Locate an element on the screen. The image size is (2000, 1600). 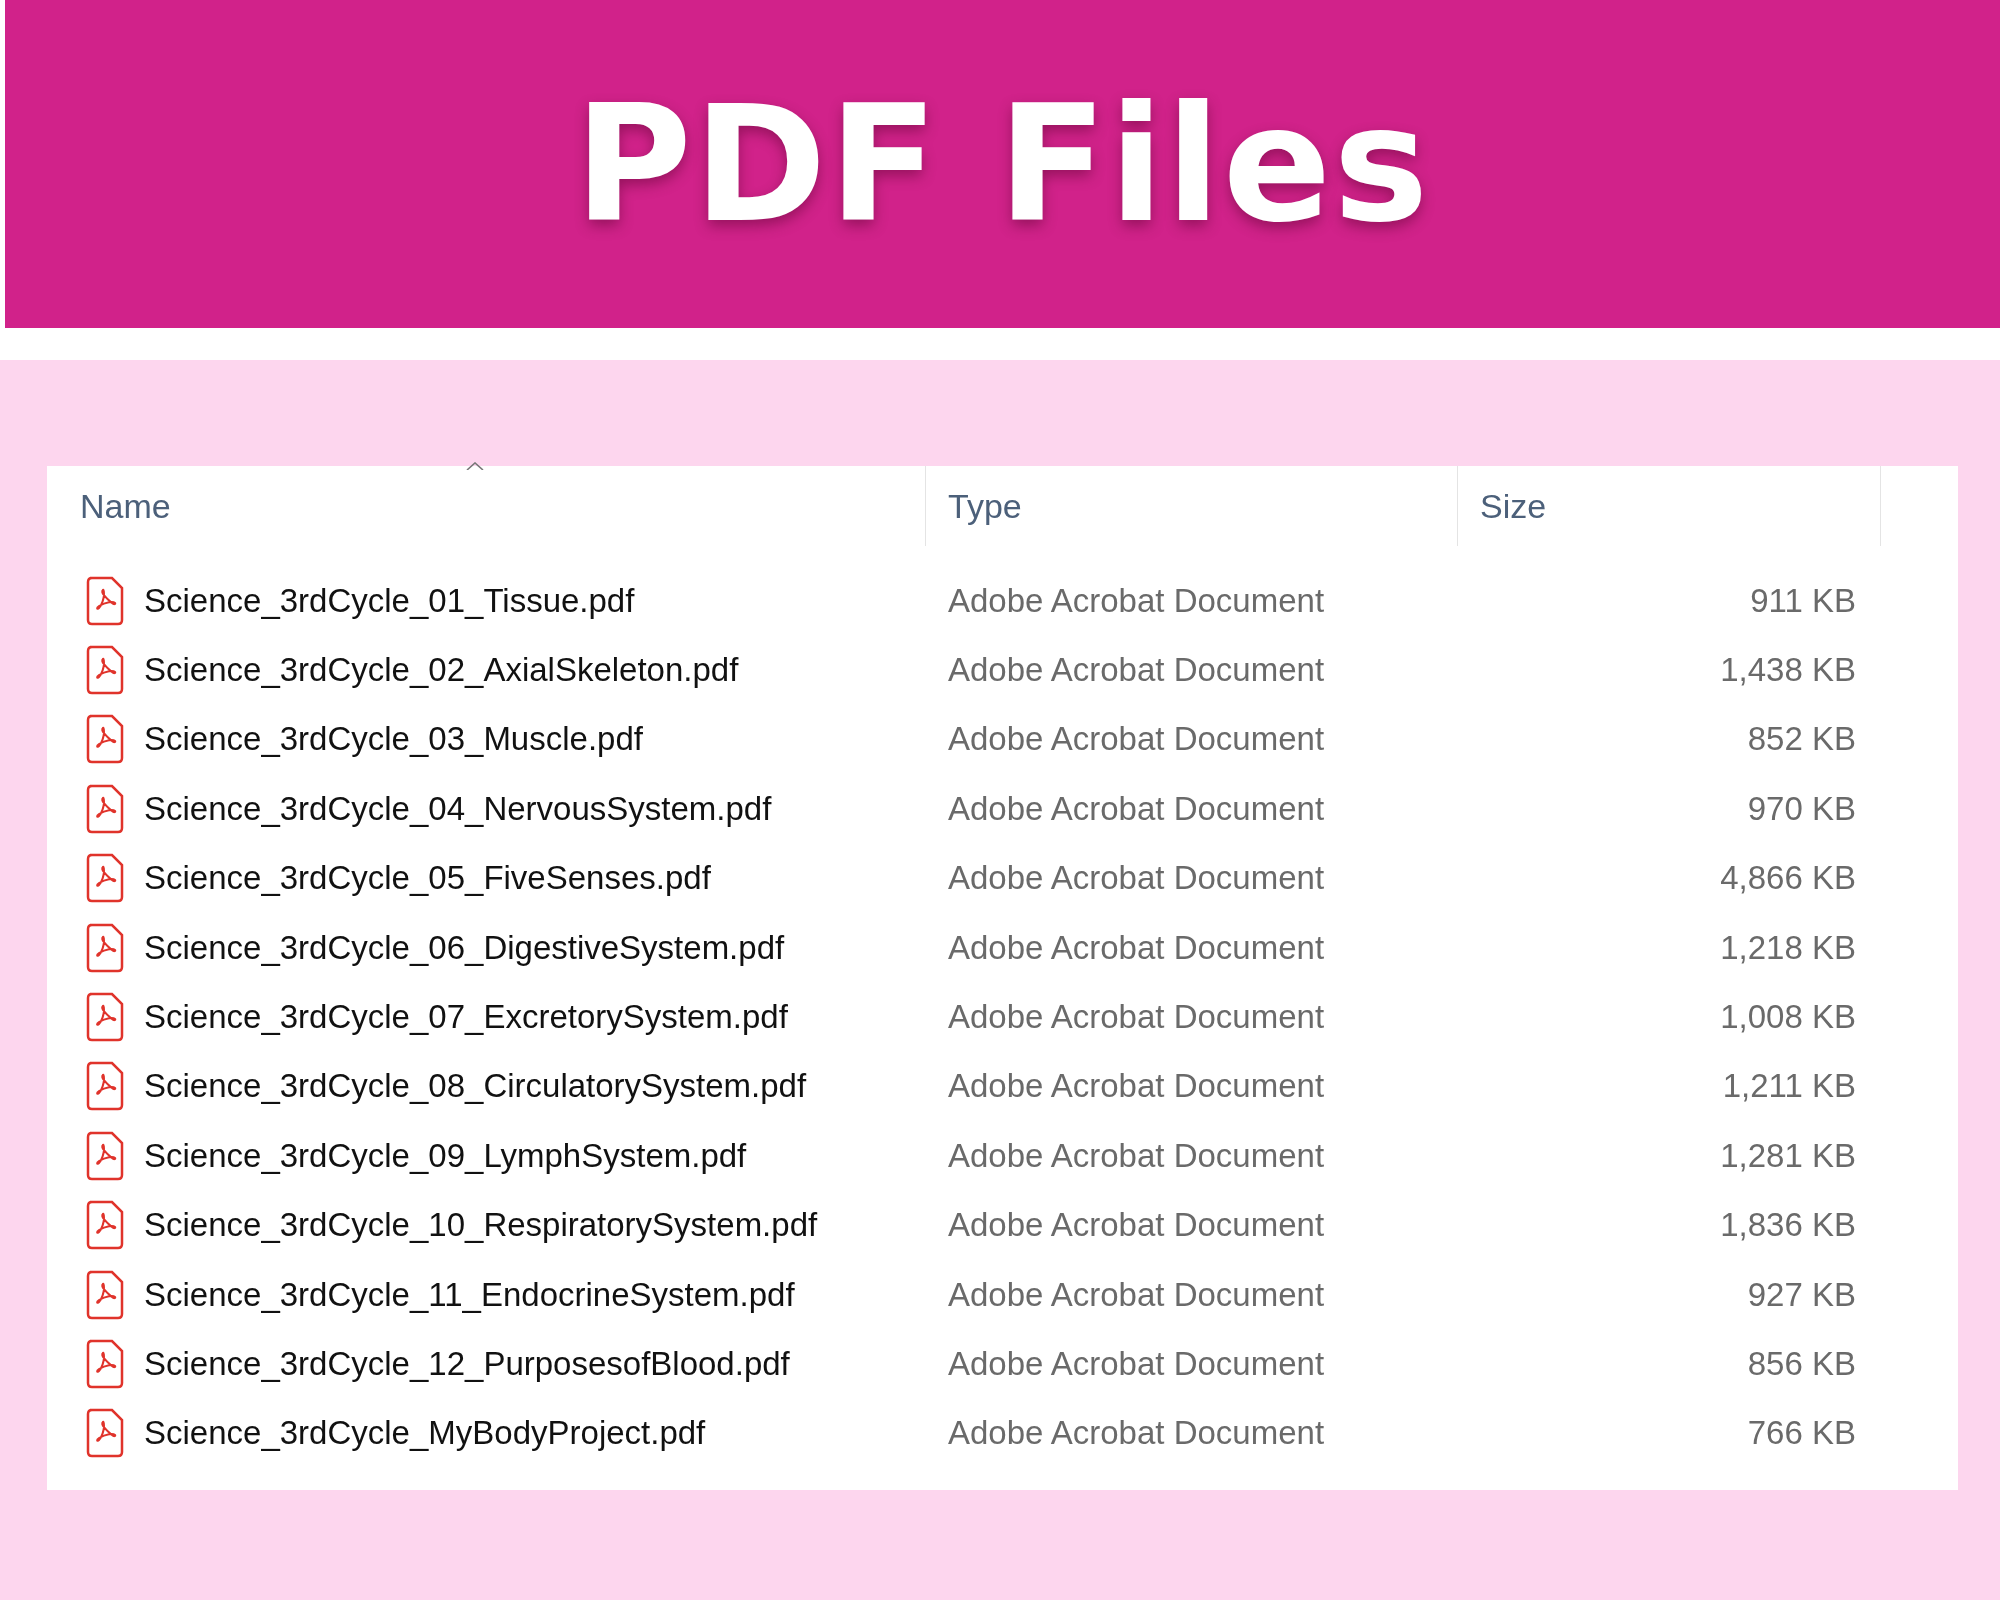
file-size: 852 KB is located at coordinates (1801, 739).